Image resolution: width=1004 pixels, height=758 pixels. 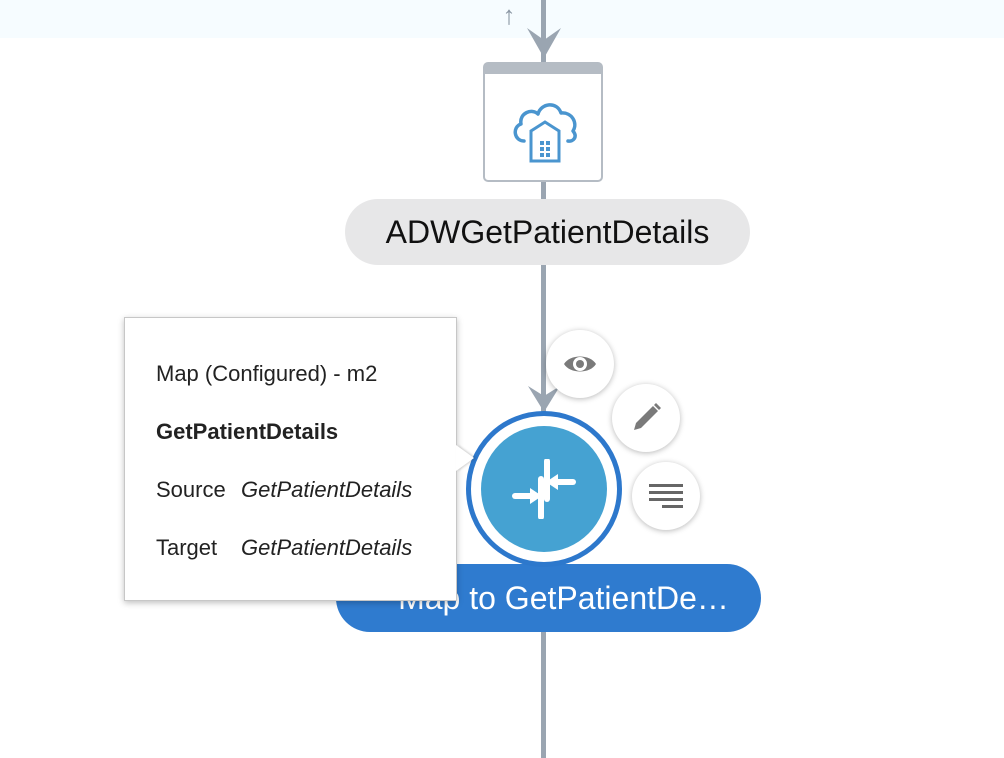 What do you see at coordinates (187, 547) in the screenshot?
I see `tooltip-target-label: Target` at bounding box center [187, 547].